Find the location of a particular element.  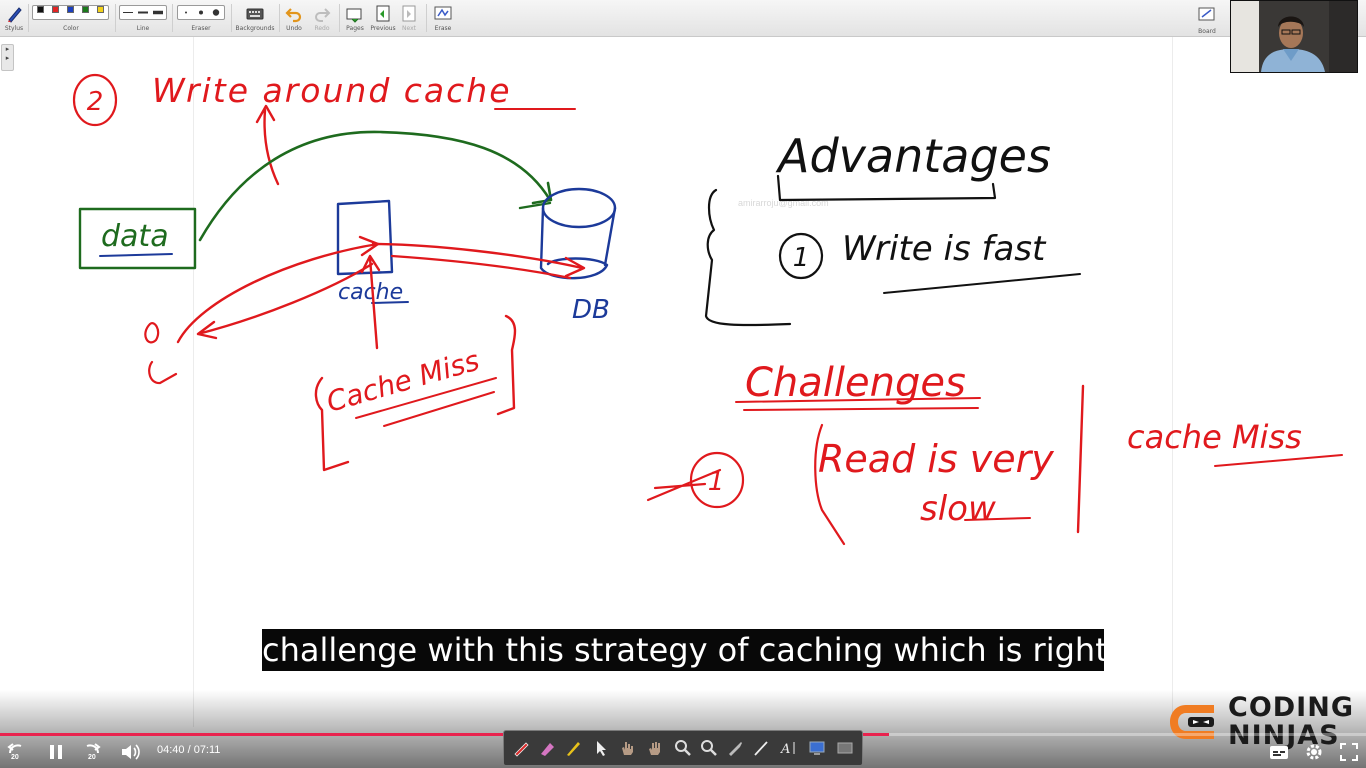

coding-ninjas-logo: CODING NINJAS is located at coordinates (1266, 722).